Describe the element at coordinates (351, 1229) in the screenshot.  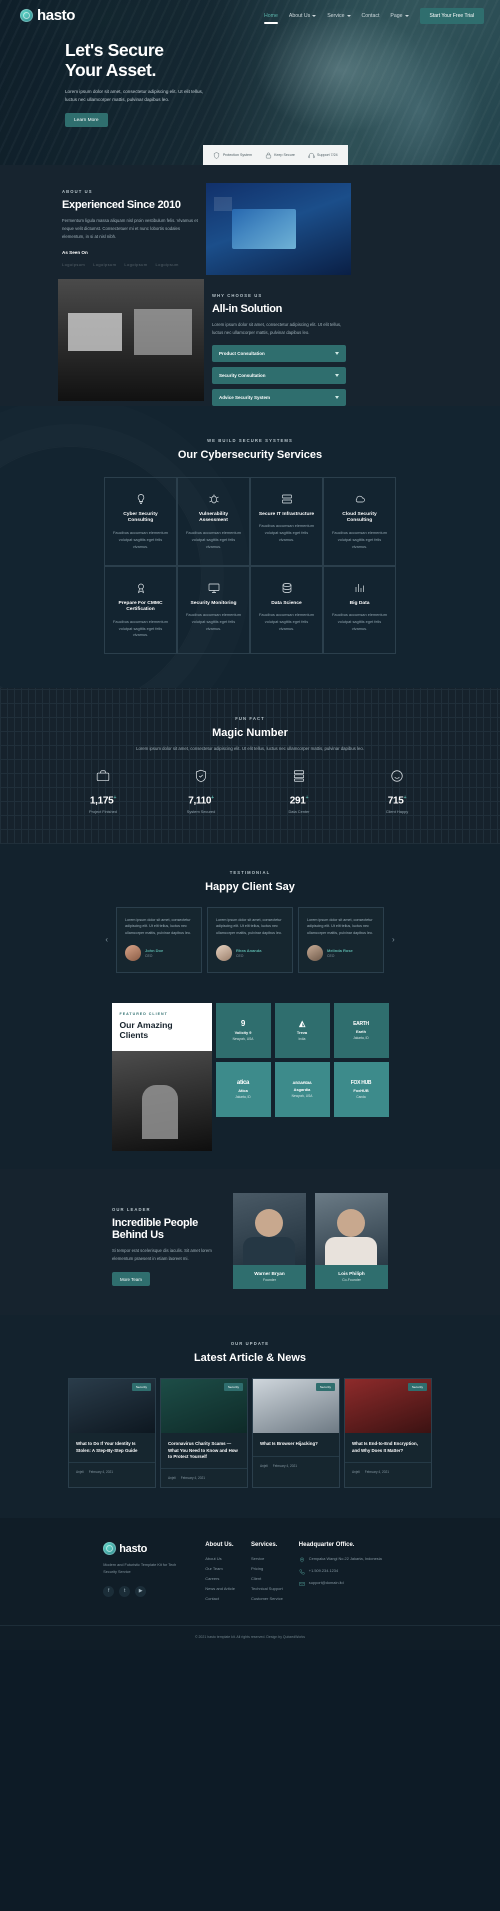
I see `member-photo` at that location.